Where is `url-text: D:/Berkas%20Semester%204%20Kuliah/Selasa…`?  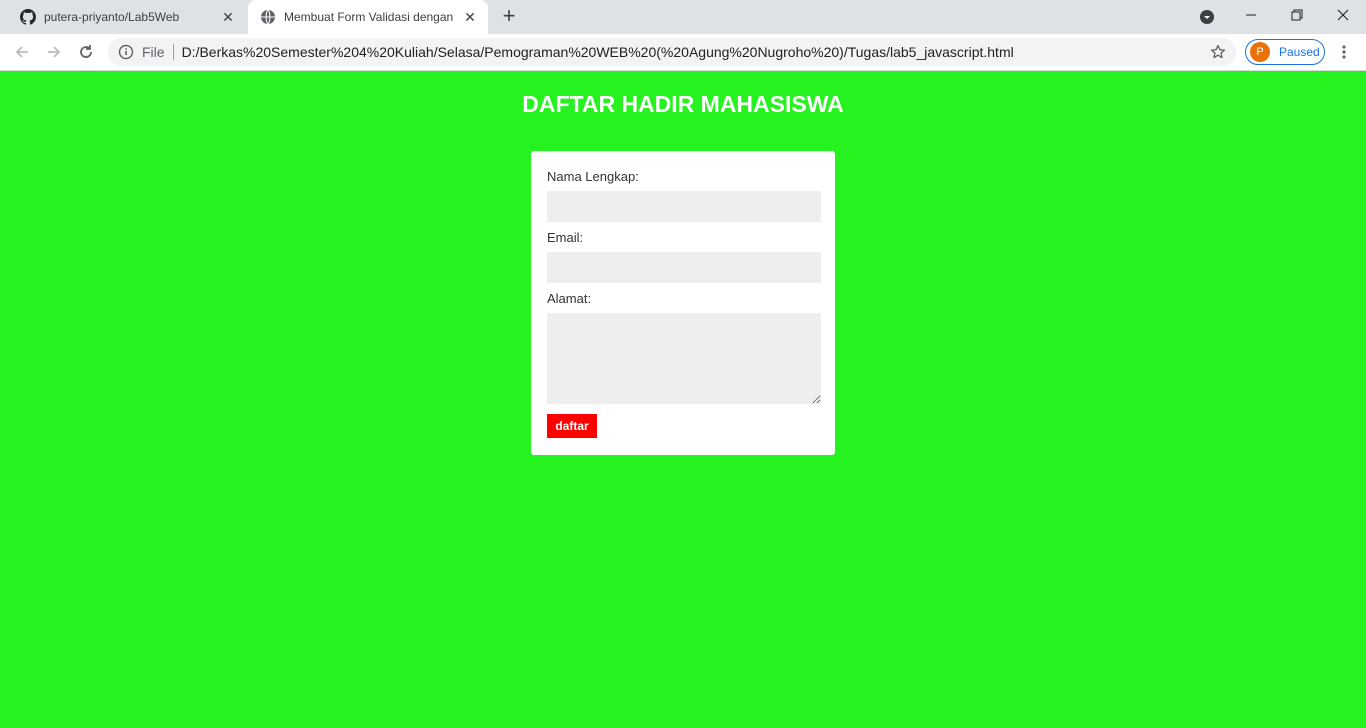 url-text: D:/Berkas%20Semester%204%20Kuliah/Selasa… is located at coordinates (598, 52).